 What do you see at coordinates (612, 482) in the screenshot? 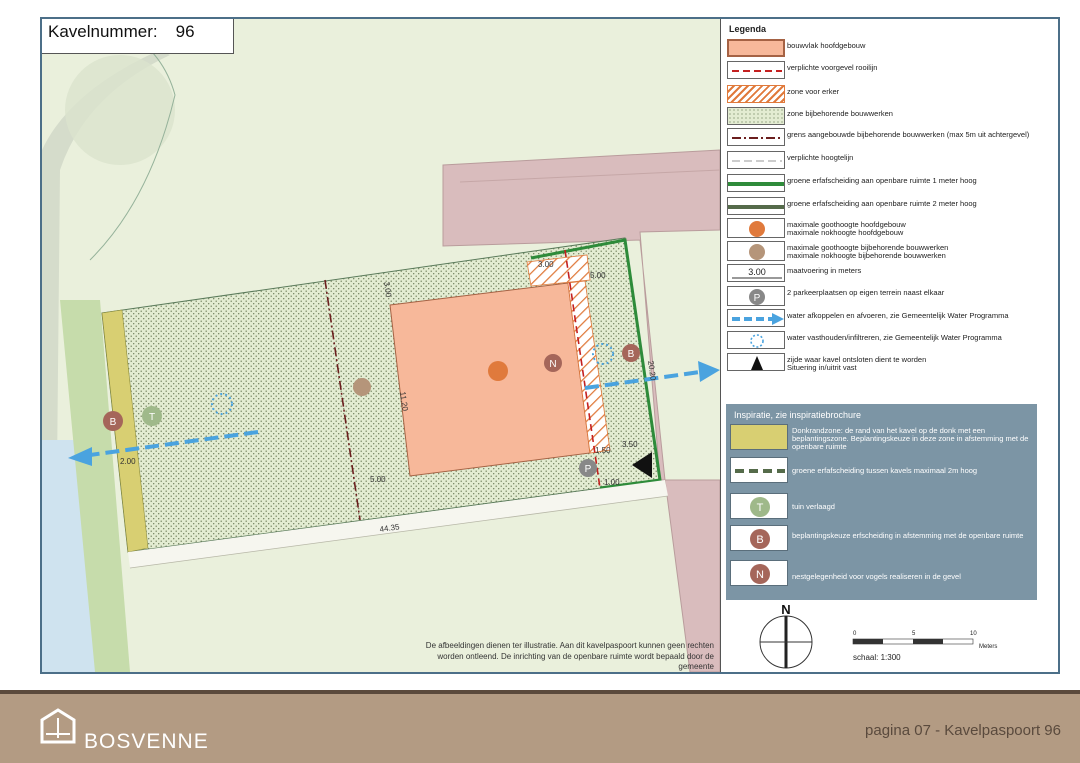
I see `dim-1-00: 1.00` at bounding box center [612, 482].